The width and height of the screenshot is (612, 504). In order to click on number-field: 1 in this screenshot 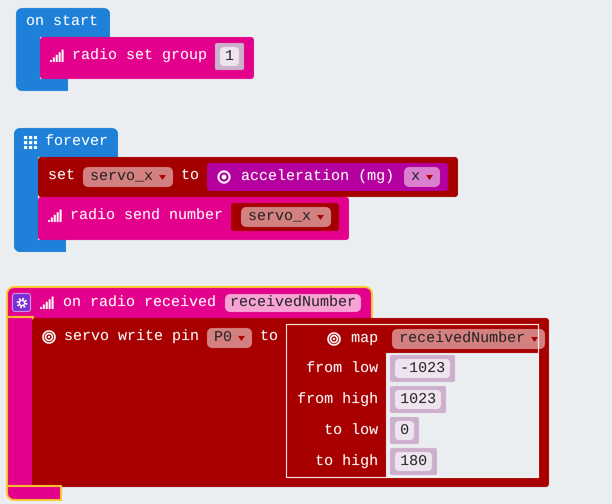, I will do `click(229, 56)`.